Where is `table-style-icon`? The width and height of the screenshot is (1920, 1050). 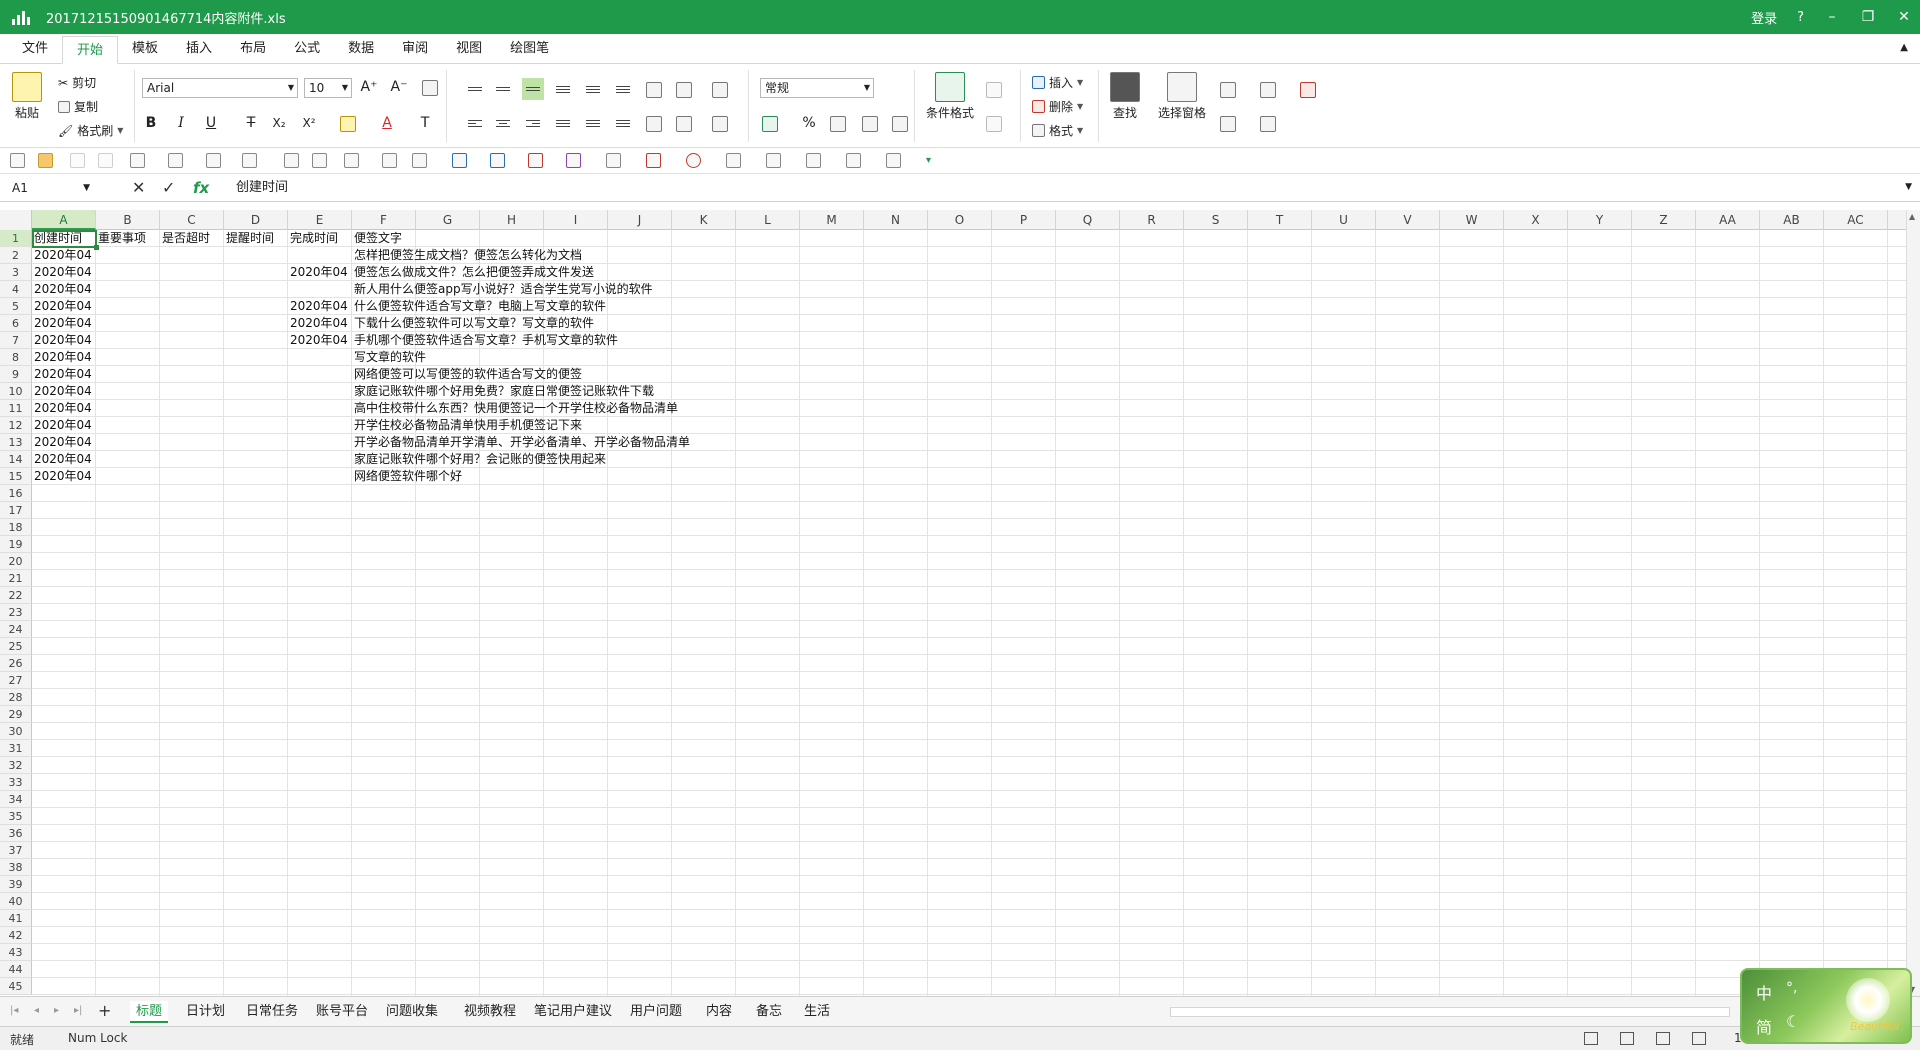 table-style-icon is located at coordinates (994, 90).